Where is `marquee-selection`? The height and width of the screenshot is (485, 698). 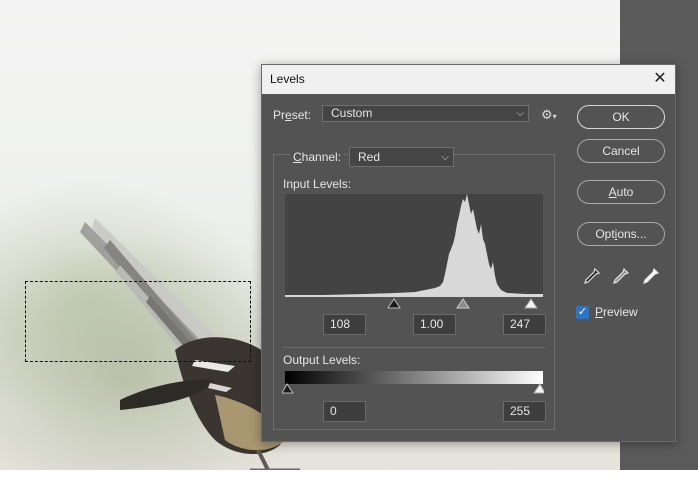 marquee-selection is located at coordinates (138, 321).